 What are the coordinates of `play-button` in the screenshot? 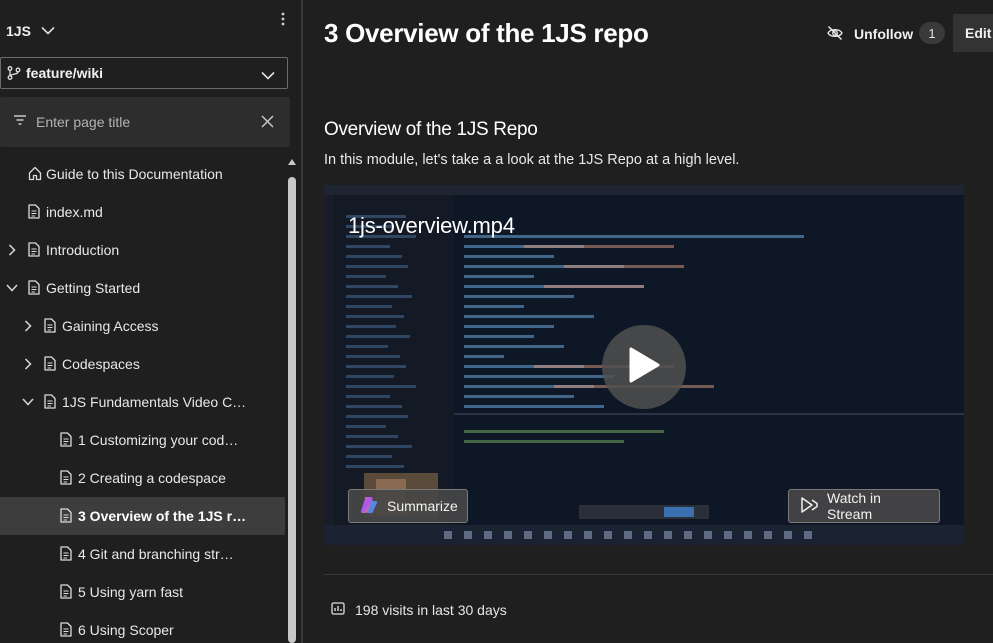 It's located at (644, 367).